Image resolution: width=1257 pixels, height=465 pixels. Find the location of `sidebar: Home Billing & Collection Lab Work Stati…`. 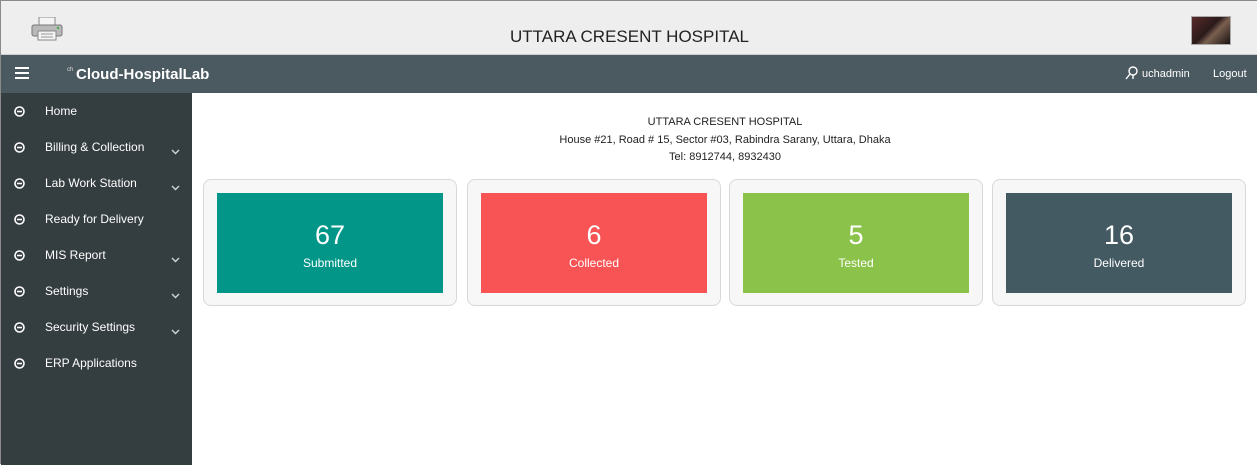

sidebar: Home Billing & Collection Lab Work Stati… is located at coordinates (96, 279).